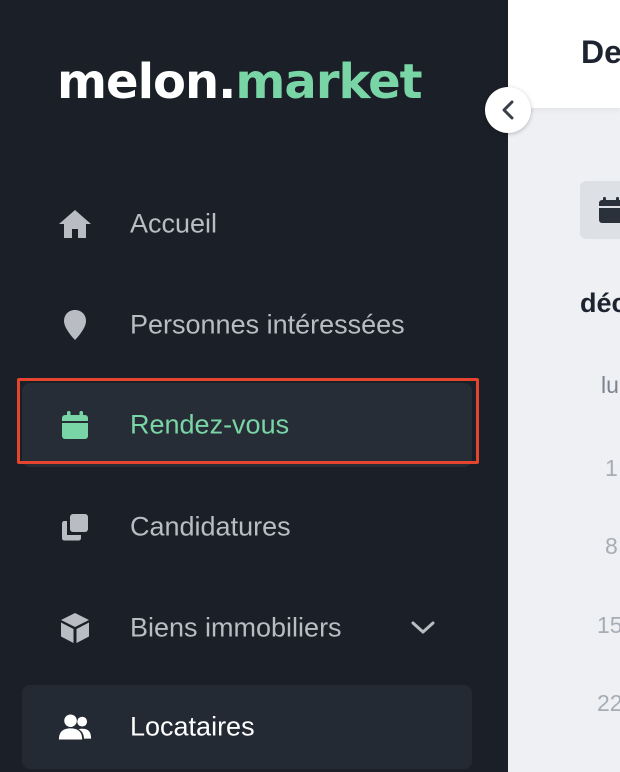 The image size is (620, 772). Describe the element at coordinates (75, 527) in the screenshot. I see `copy-icon` at that location.